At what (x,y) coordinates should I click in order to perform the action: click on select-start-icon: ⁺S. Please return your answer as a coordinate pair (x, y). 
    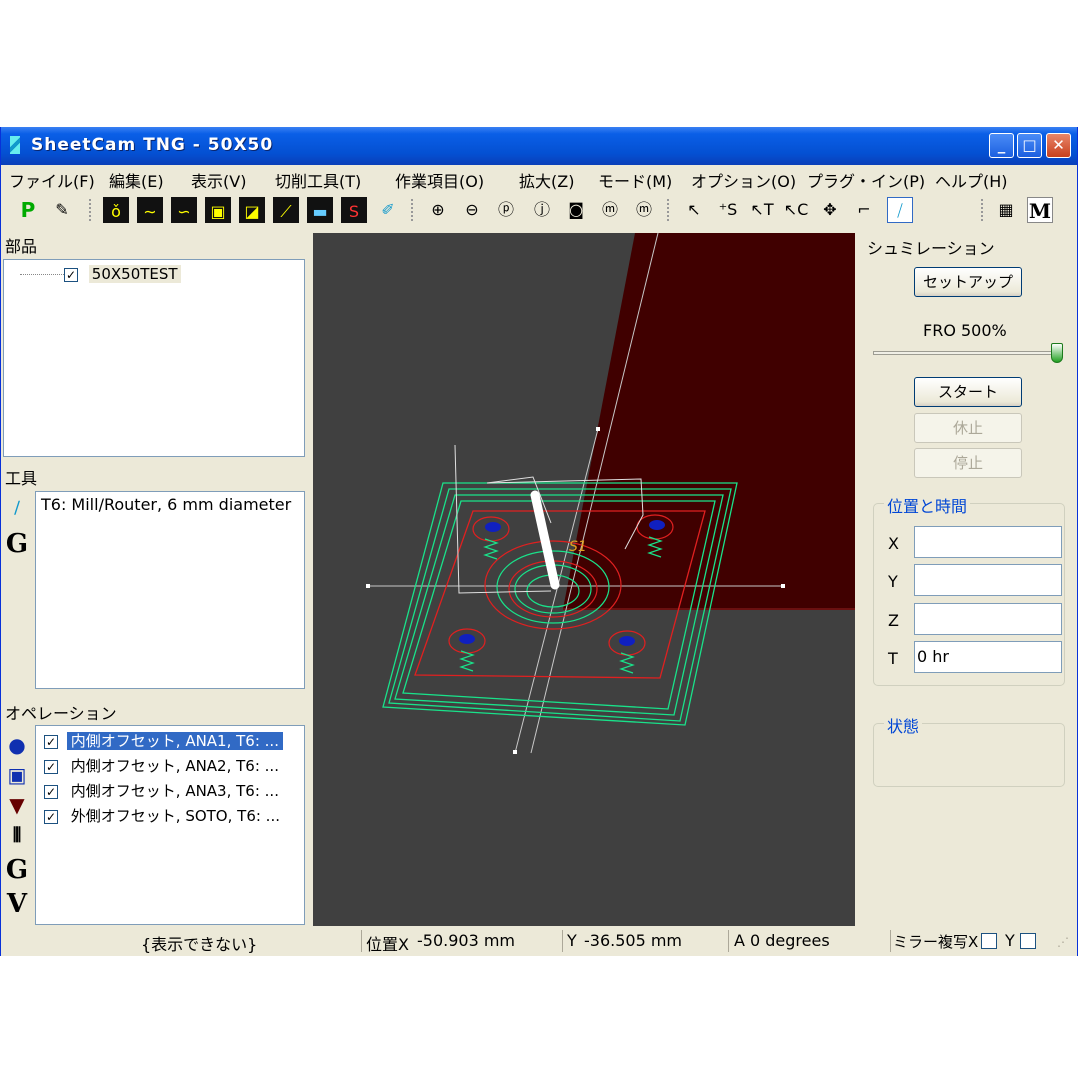
    Looking at the image, I should click on (728, 210).